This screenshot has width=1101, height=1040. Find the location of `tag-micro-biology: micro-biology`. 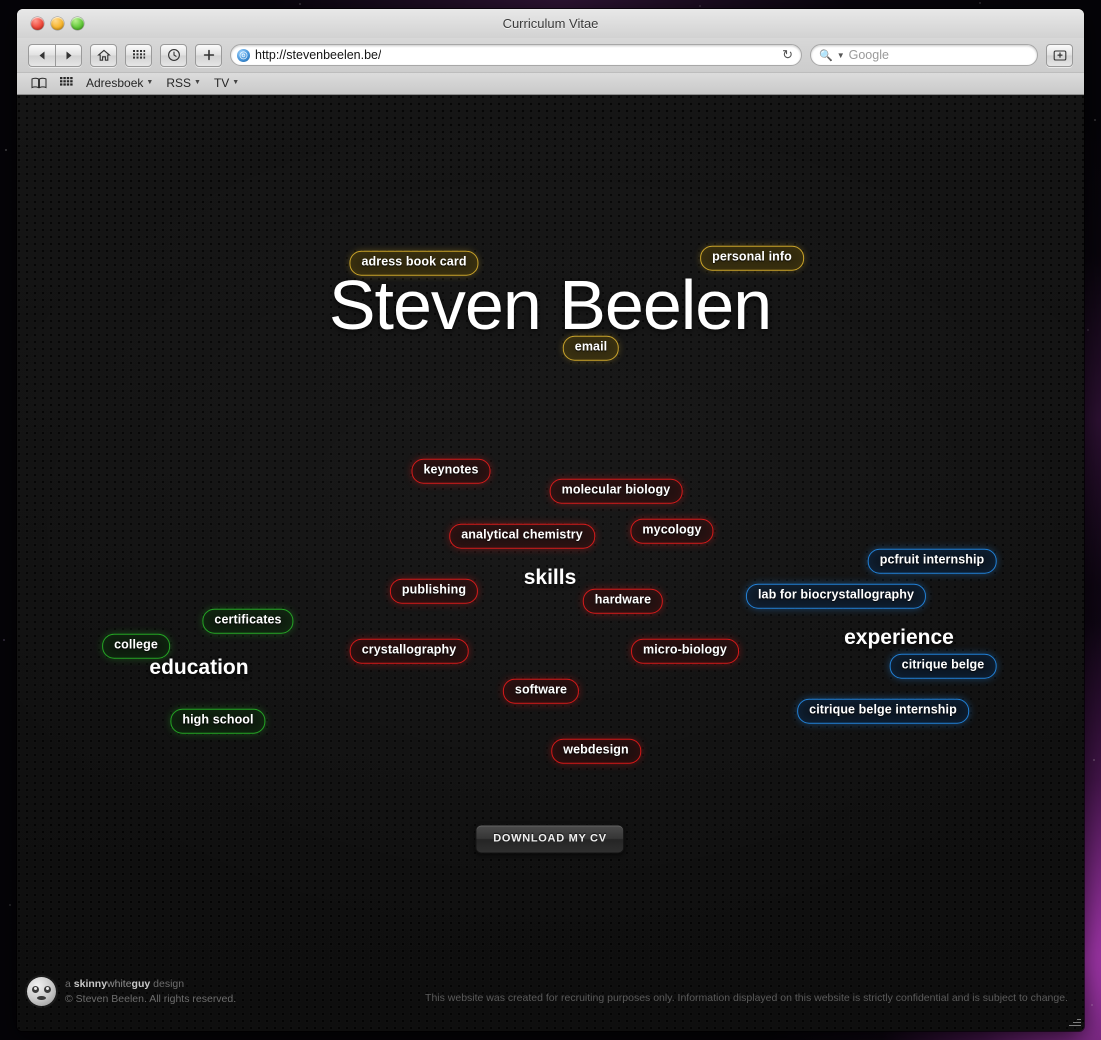

tag-micro-biology: micro-biology is located at coordinates (685, 651).